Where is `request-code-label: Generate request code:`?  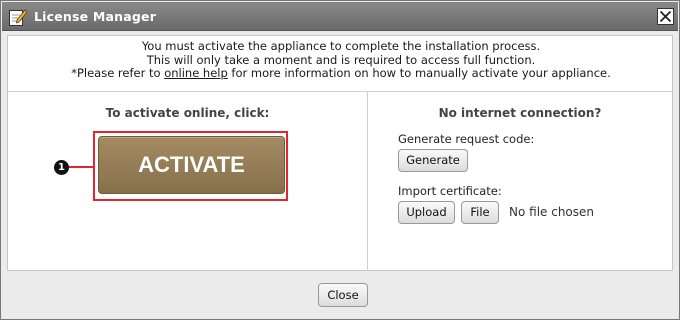
request-code-label: Generate request code: is located at coordinates (466, 139).